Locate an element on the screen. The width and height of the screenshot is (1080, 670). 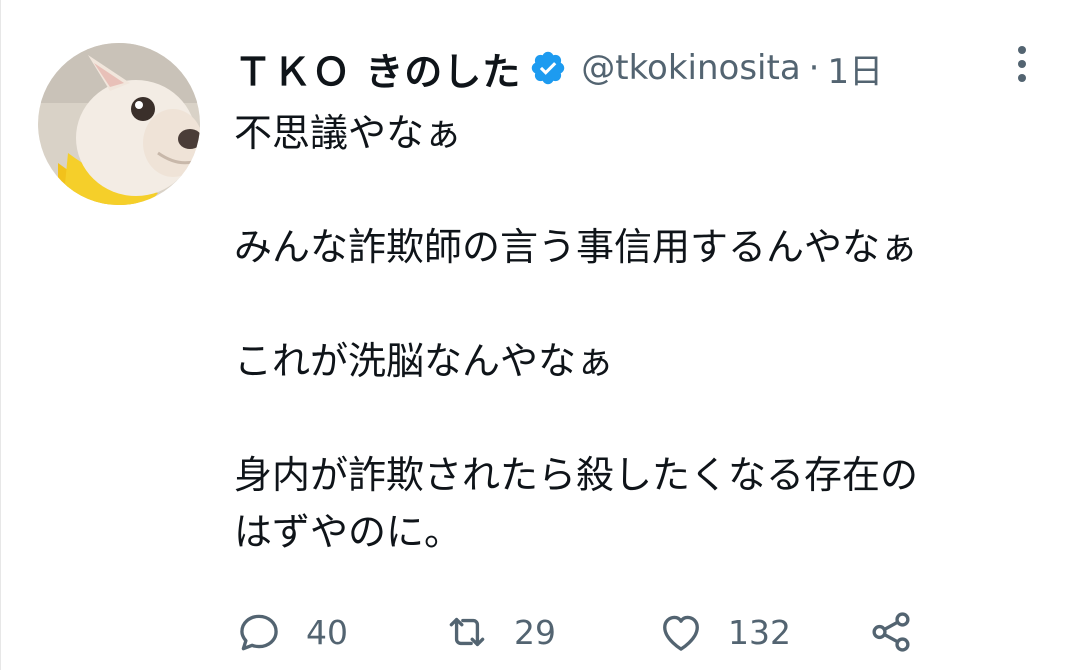
reply-icon is located at coordinates (259, 632).